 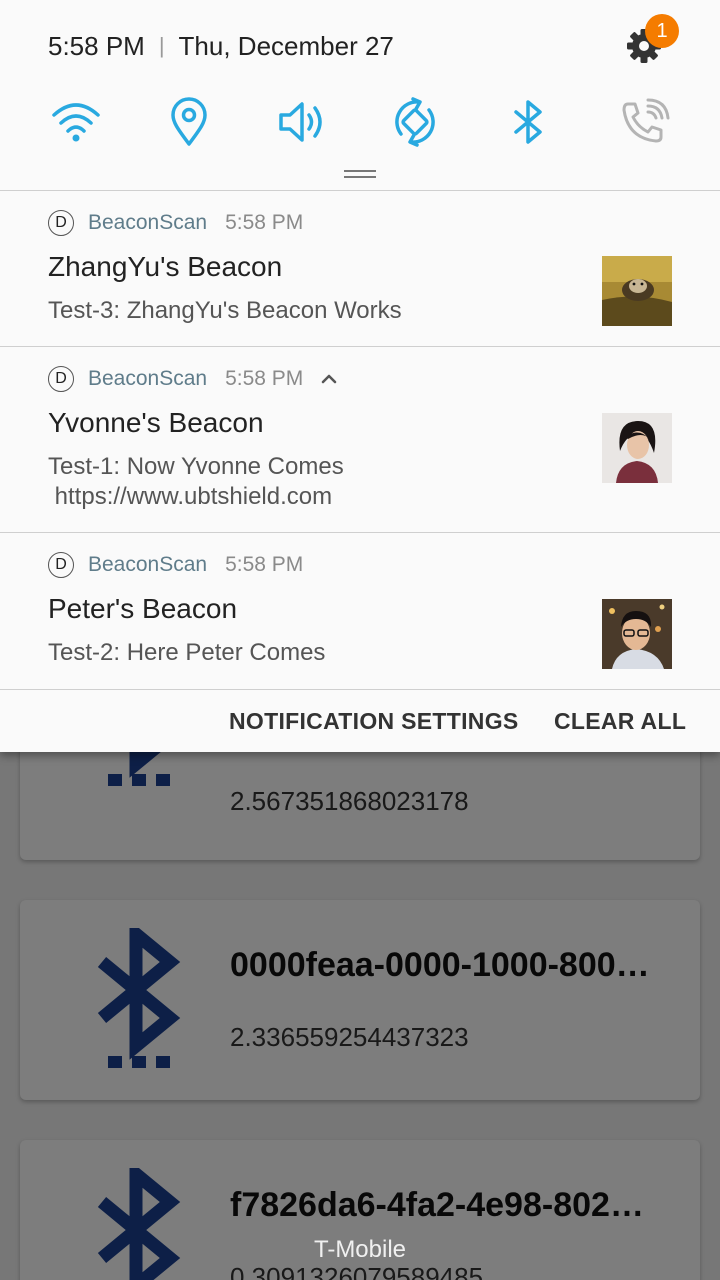 I want to click on notification-actions: NOTIFICATION SETTINGS CLEAR ALL, so click(x=360, y=721).